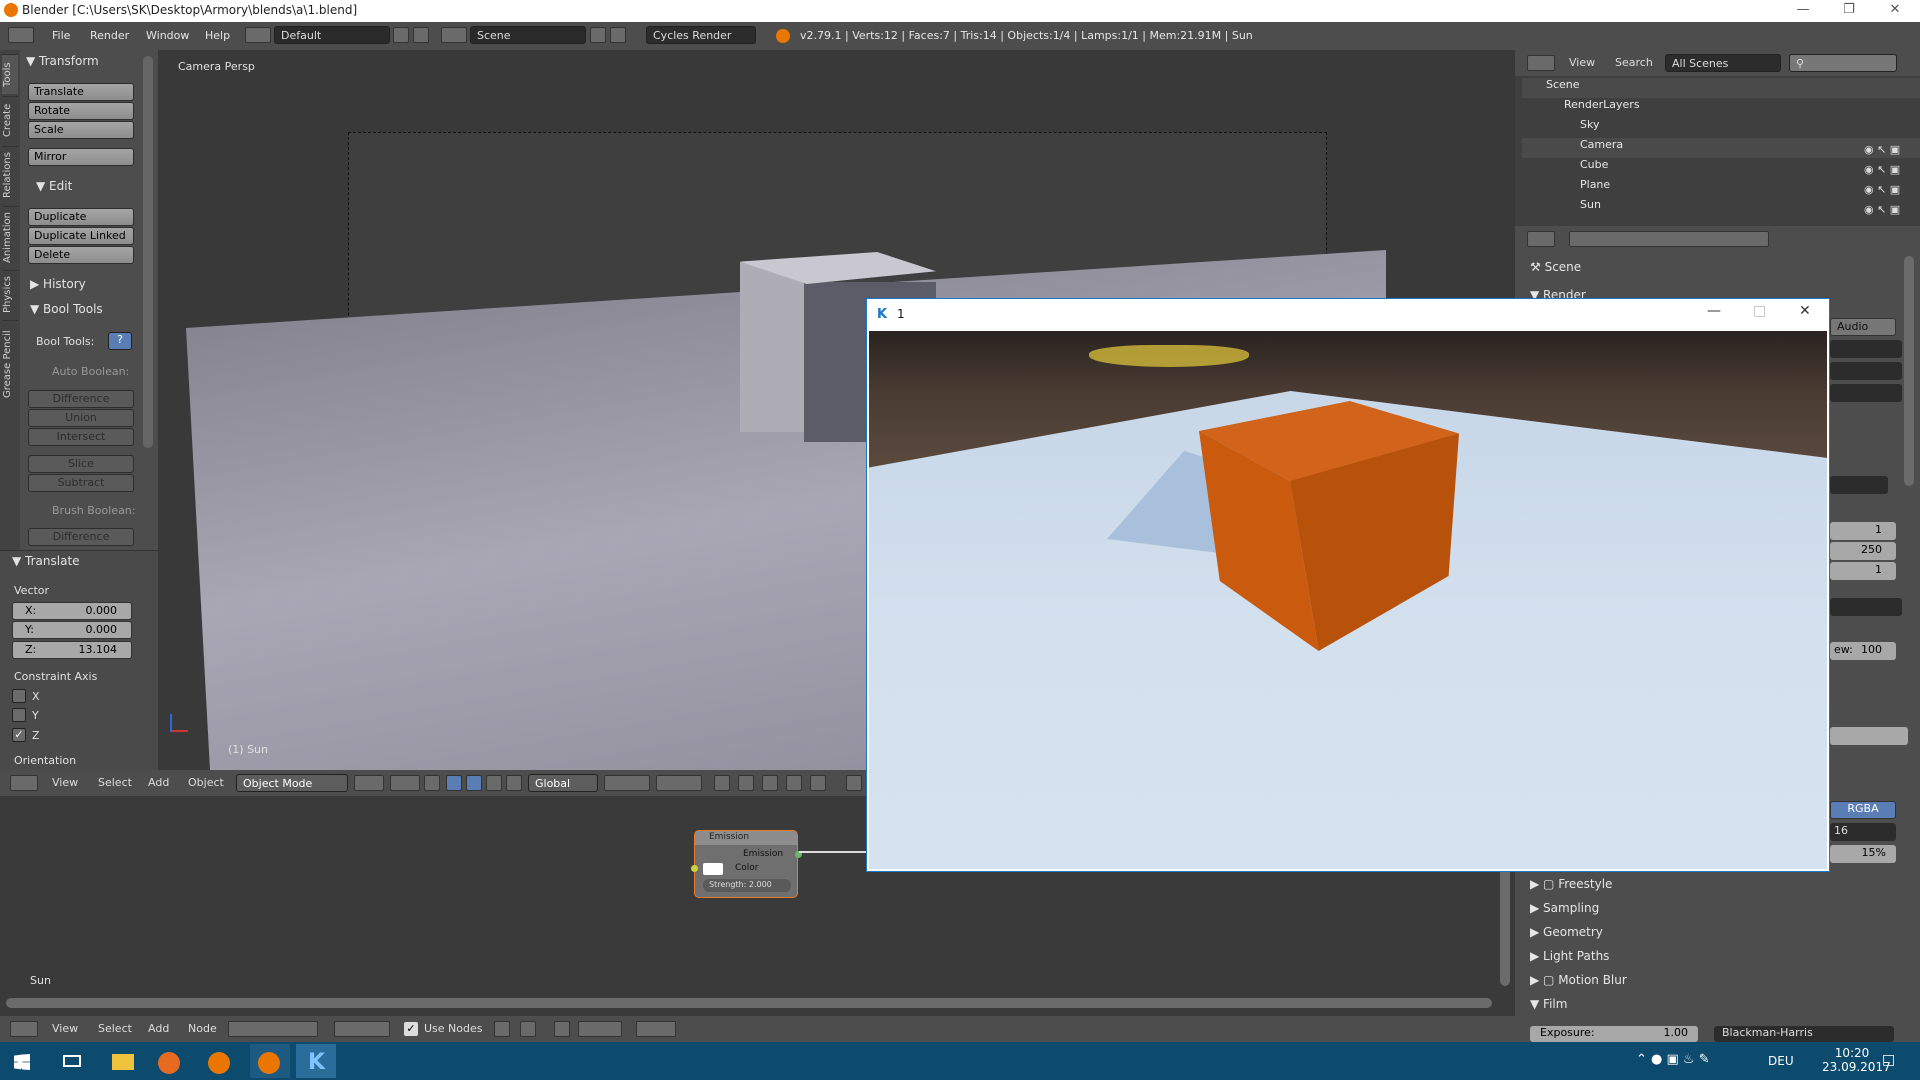 Image resolution: width=1920 pixels, height=1080 pixels. Describe the element at coordinates (722, 783) in the screenshot. I see `lock-camera-icon` at that location.